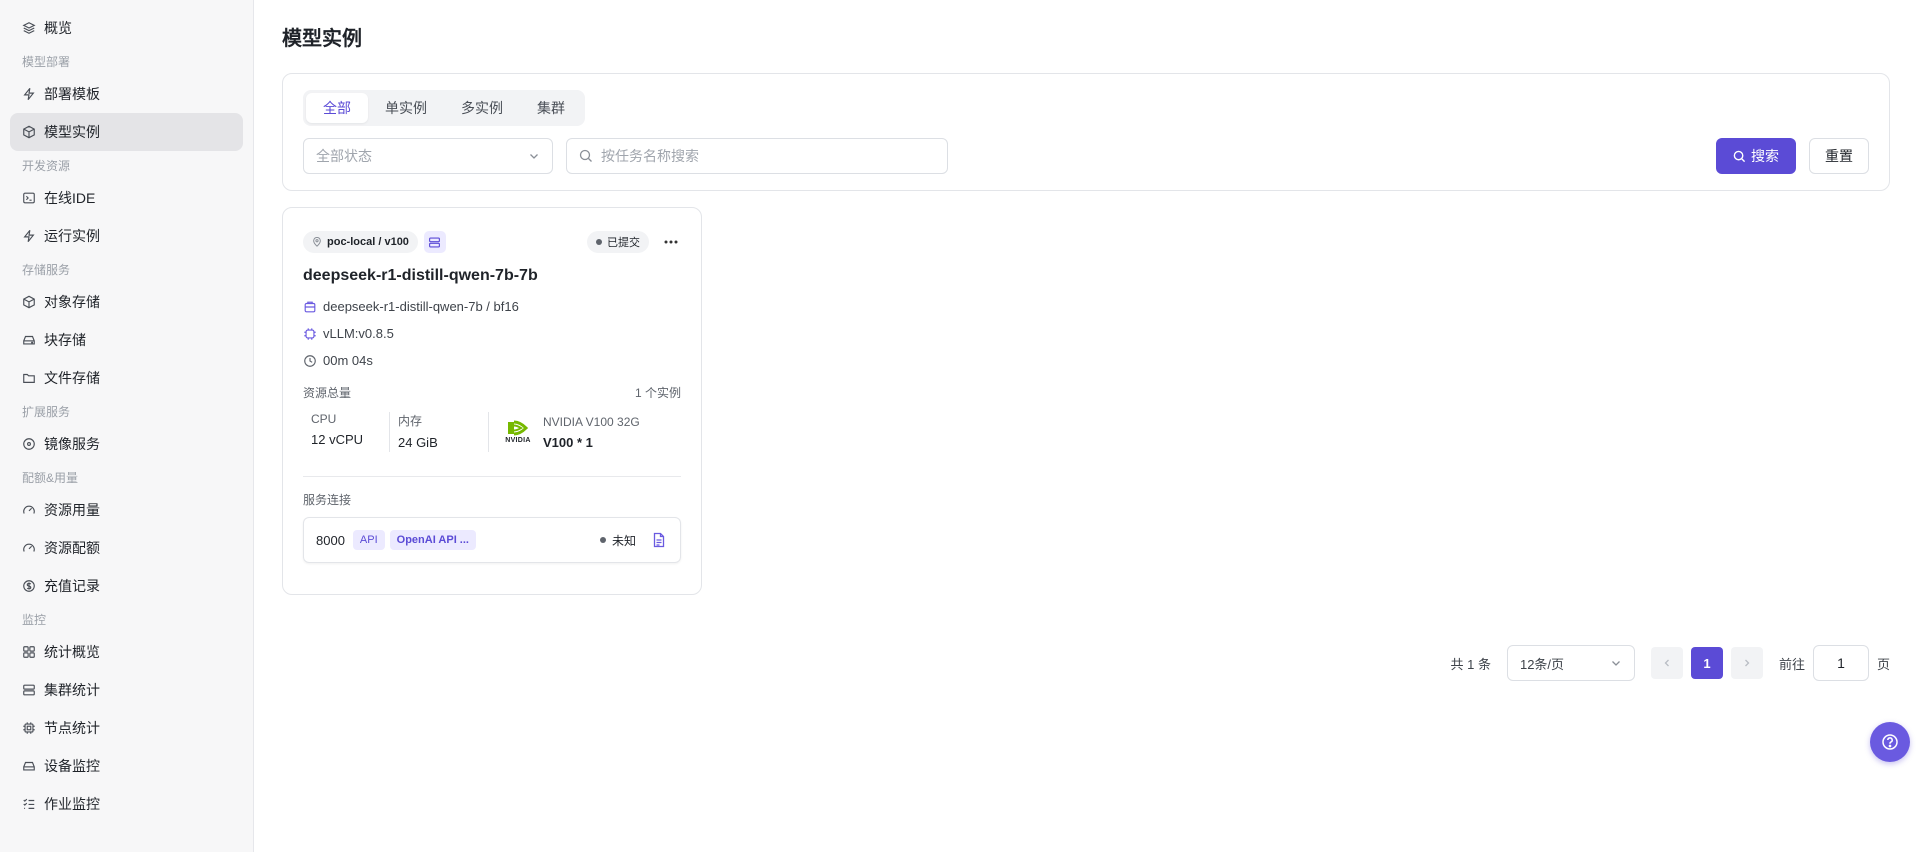 The width and height of the screenshot is (1920, 852). Describe the element at coordinates (29, 586) in the screenshot. I see `dollar-circle-icon` at that location.